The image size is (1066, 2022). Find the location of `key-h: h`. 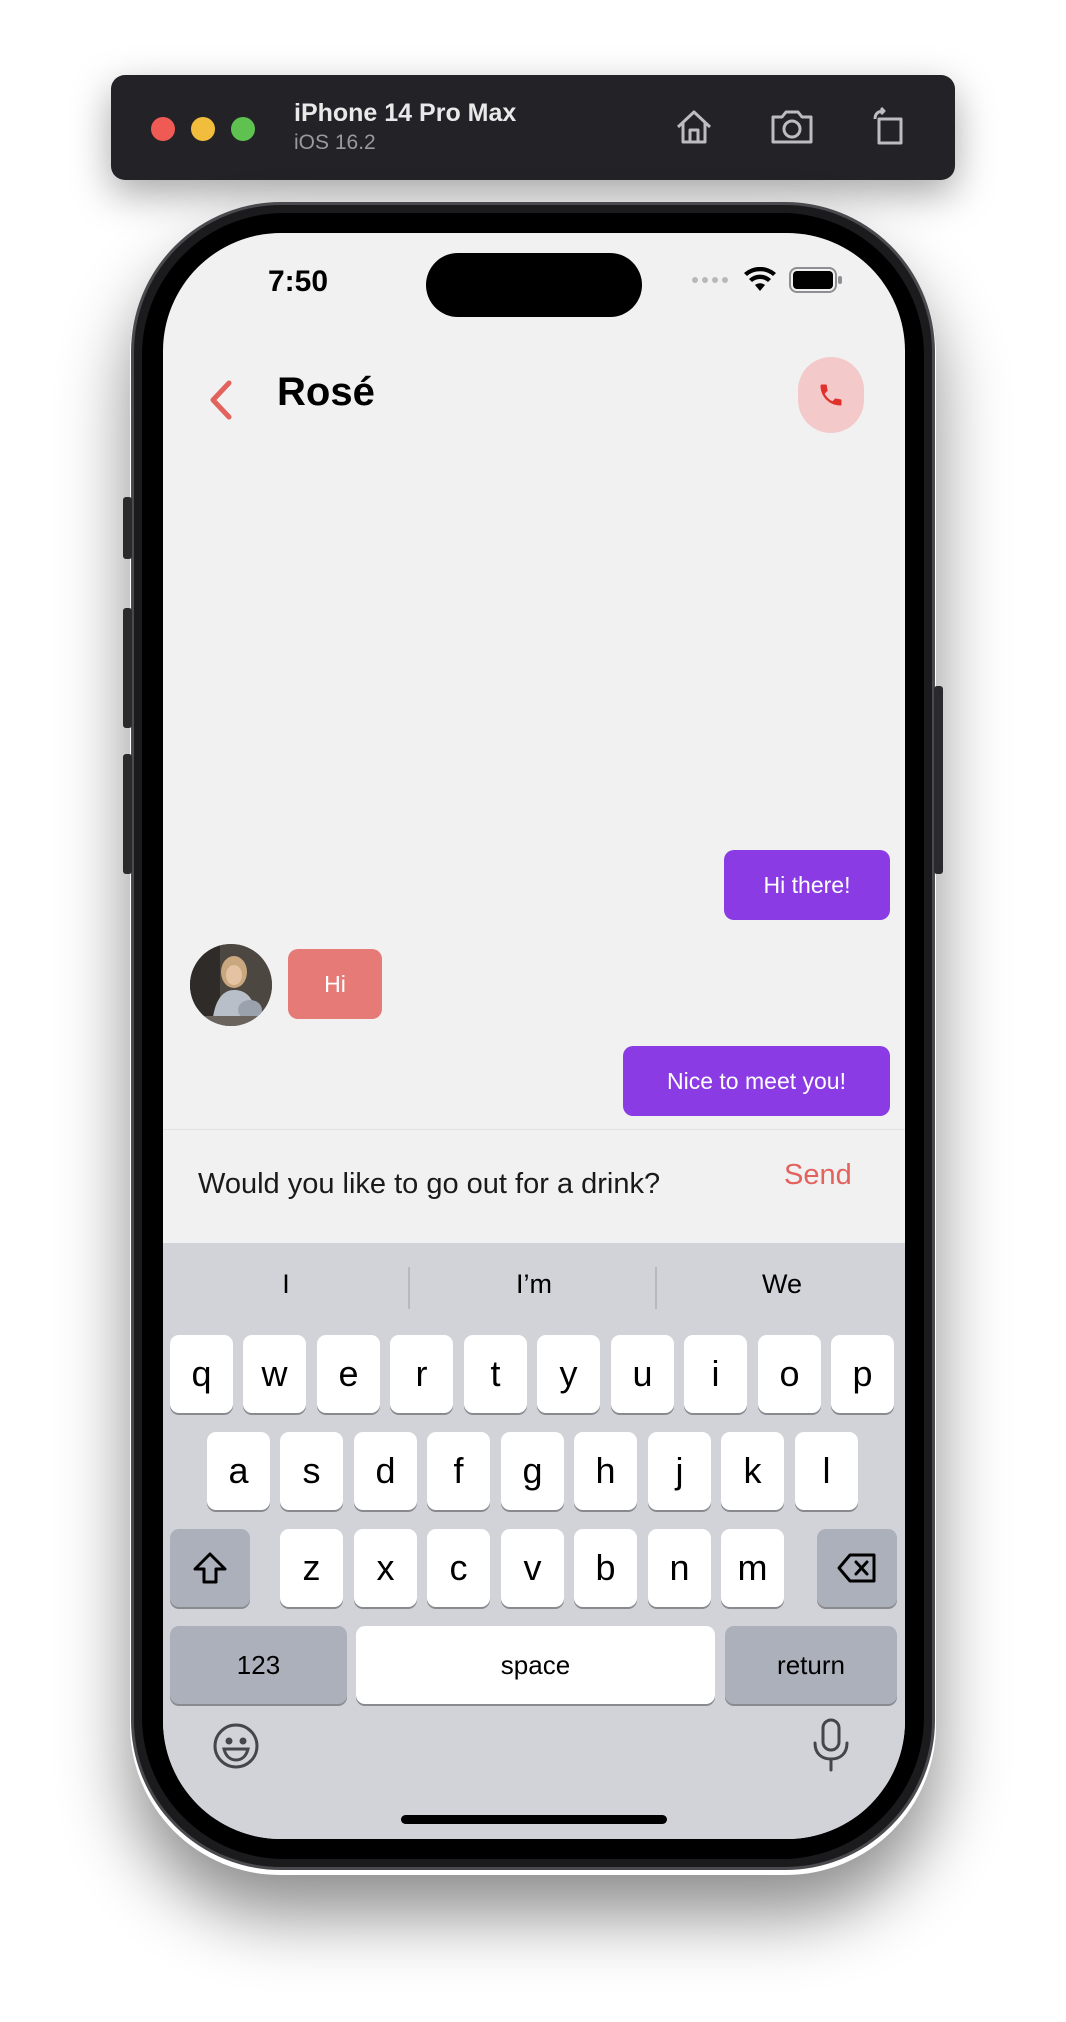

key-h: h is located at coordinates (605, 1471).